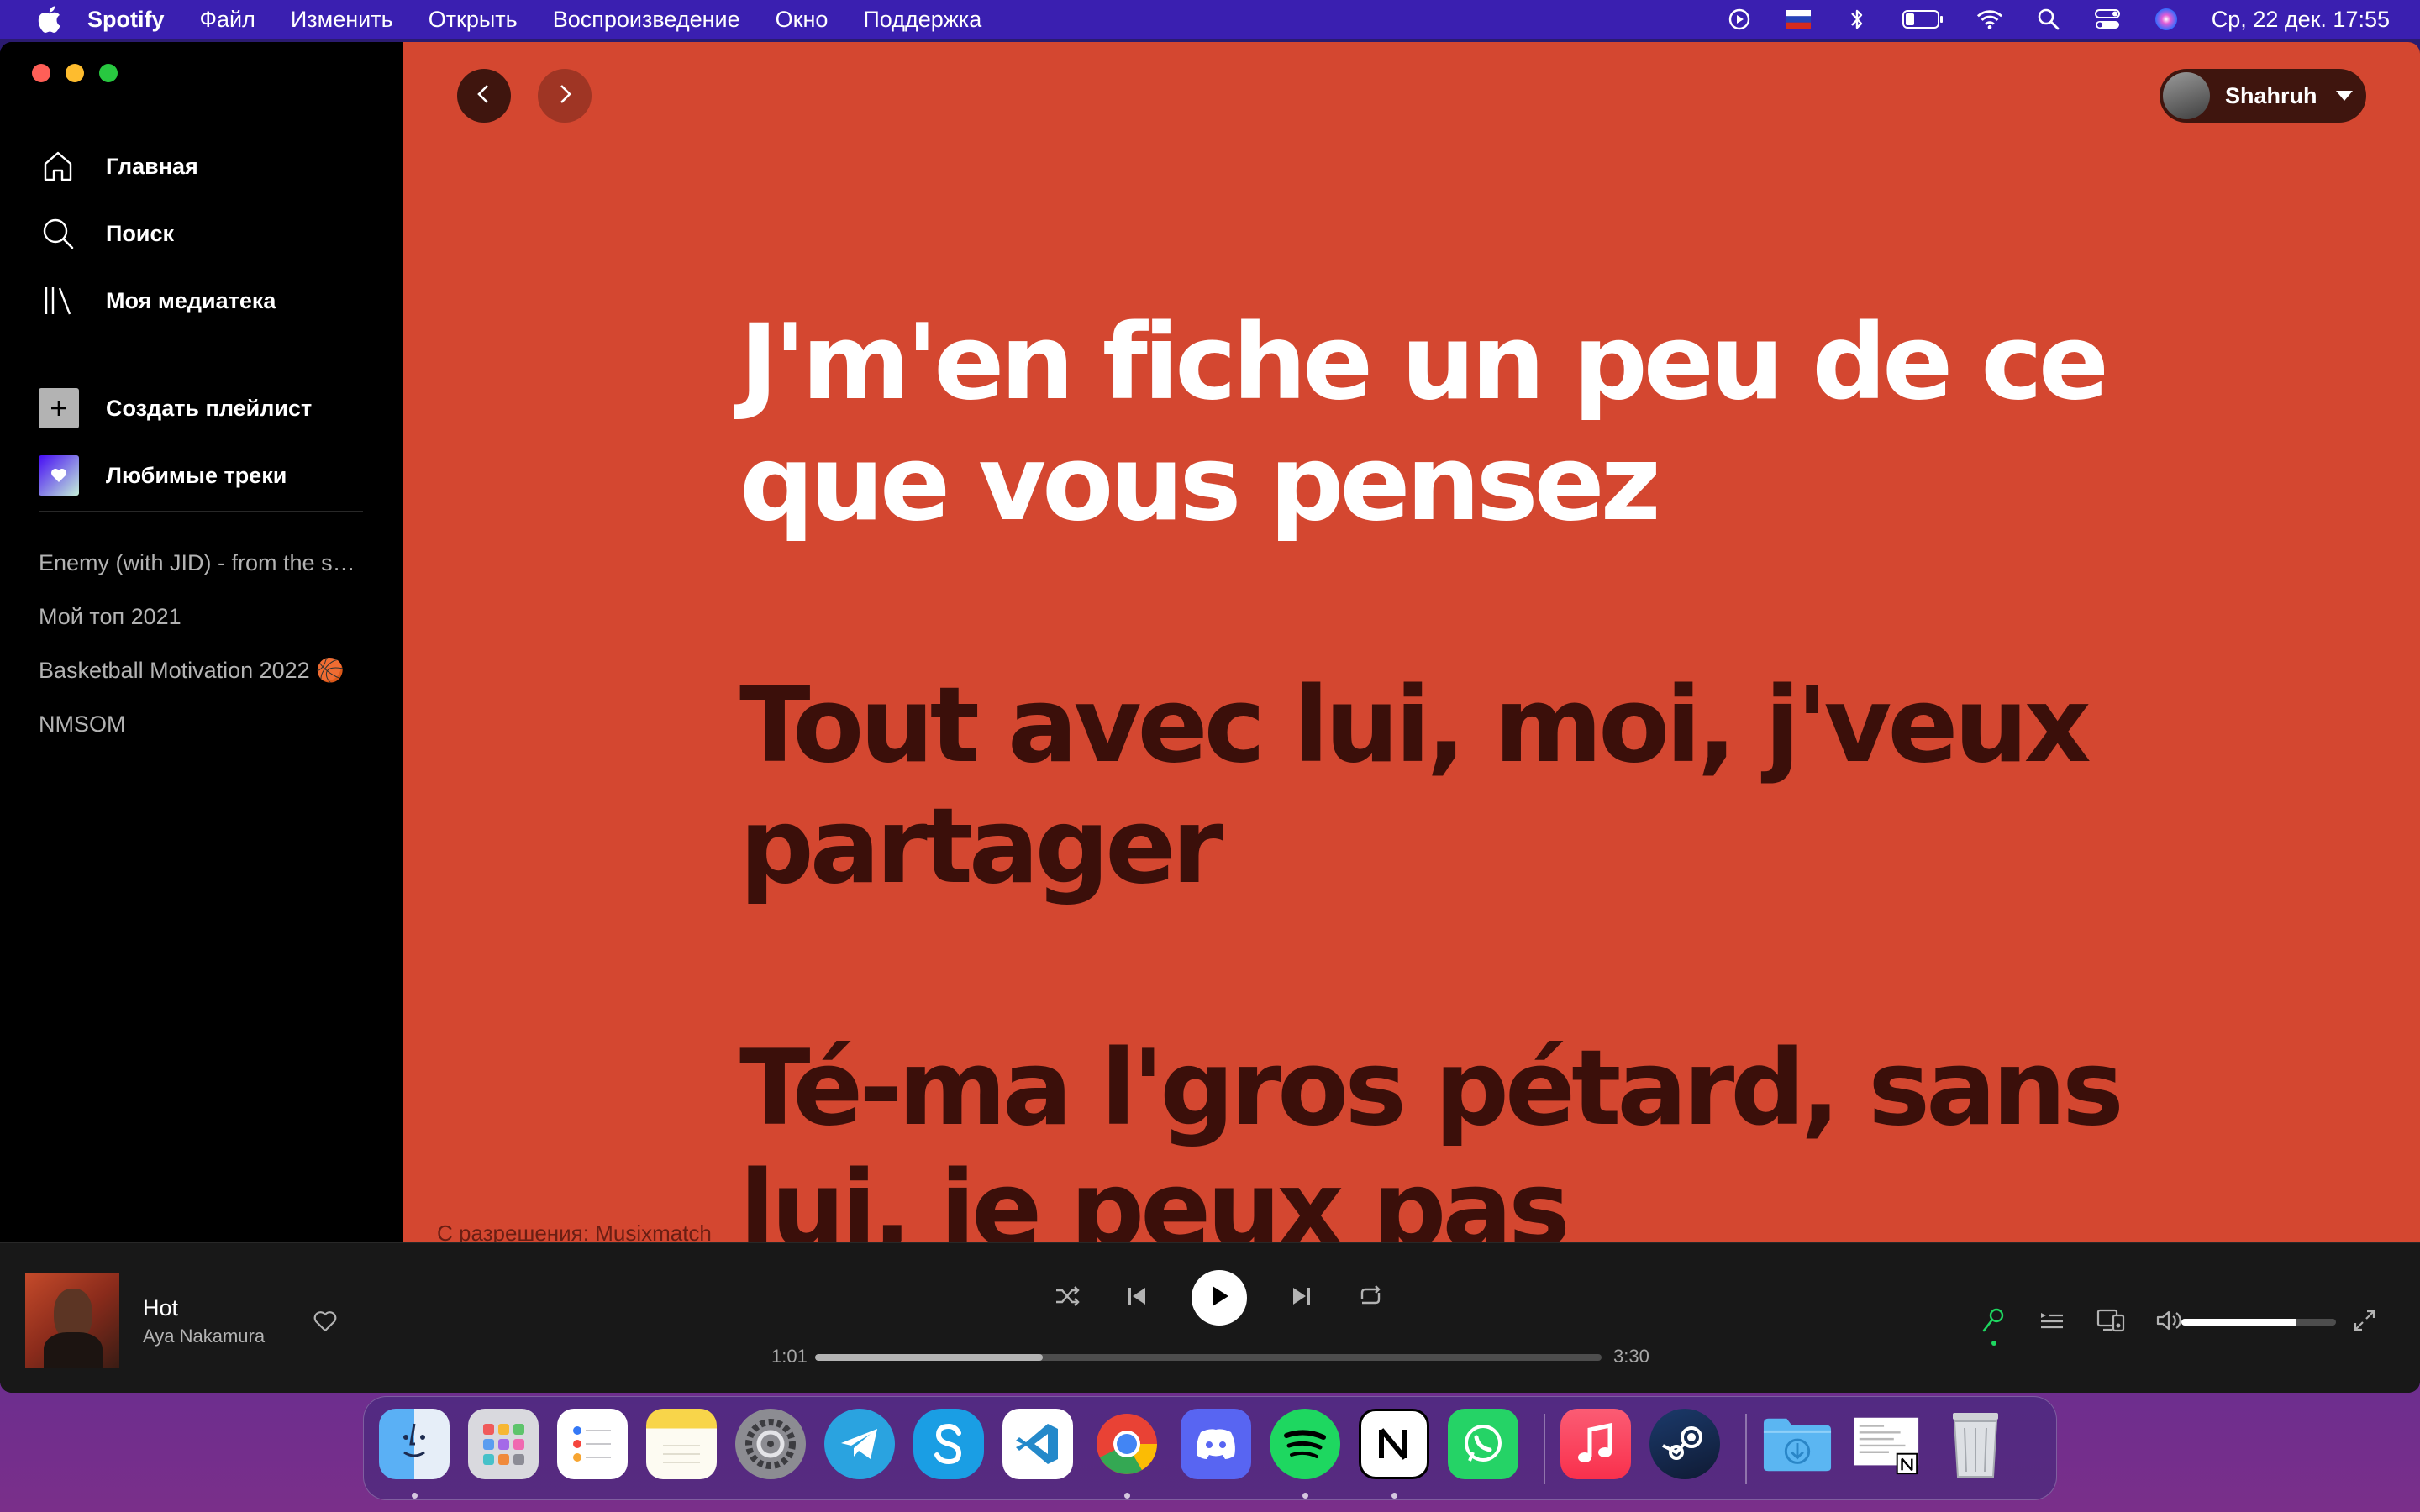 Image resolution: width=2420 pixels, height=1512 pixels. I want to click on menu-app-name: Spotify, so click(126, 20).